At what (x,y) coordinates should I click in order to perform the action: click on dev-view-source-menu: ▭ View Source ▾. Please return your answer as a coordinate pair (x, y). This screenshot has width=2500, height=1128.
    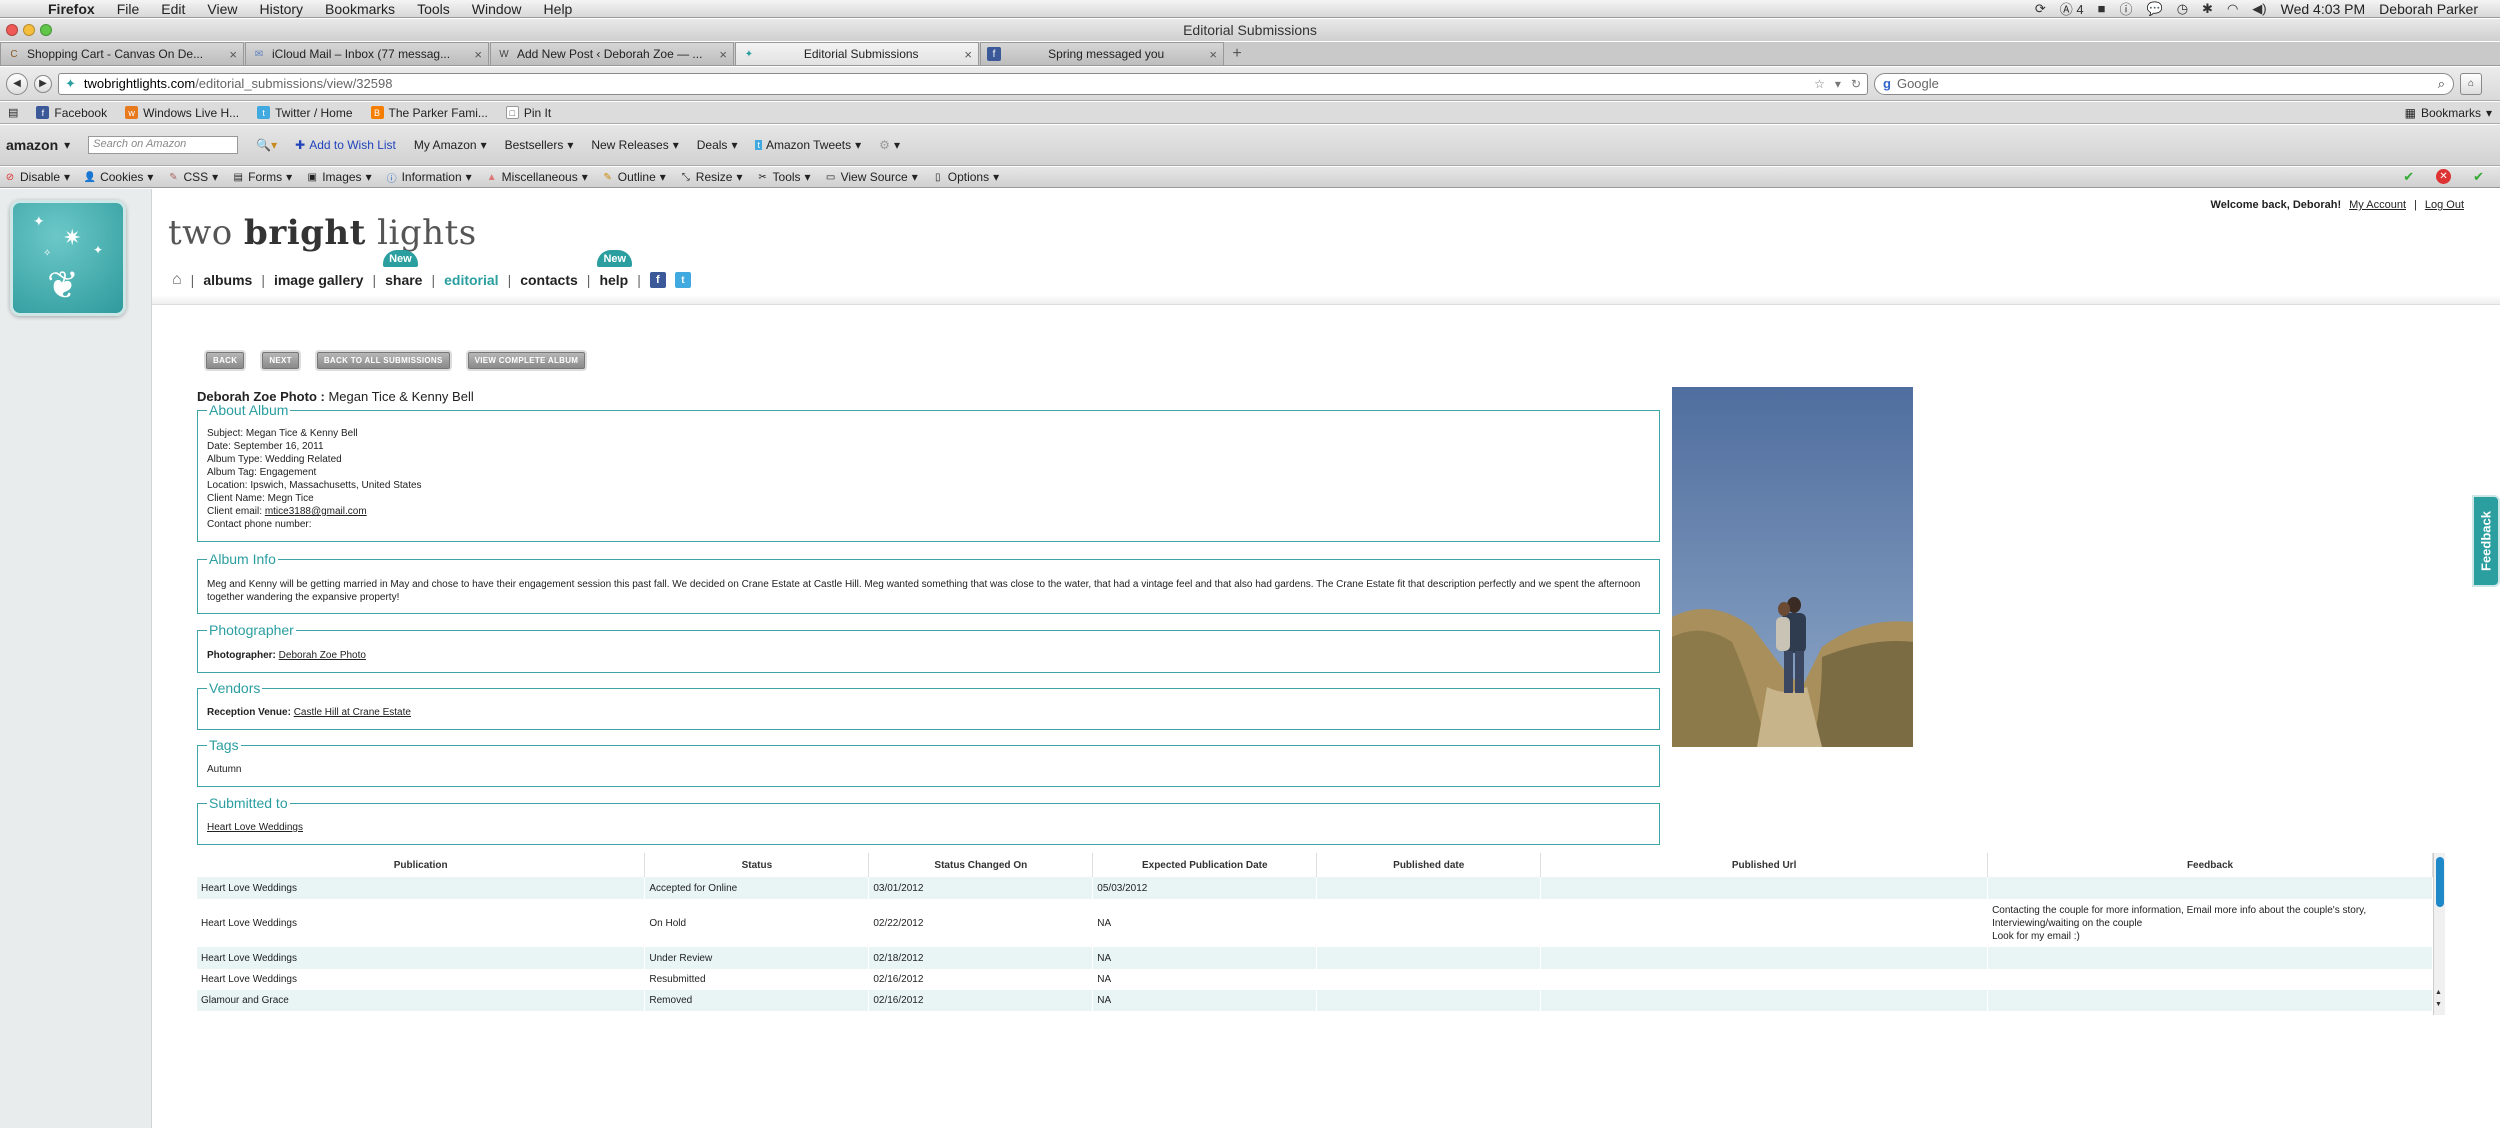
    Looking at the image, I should click on (871, 177).